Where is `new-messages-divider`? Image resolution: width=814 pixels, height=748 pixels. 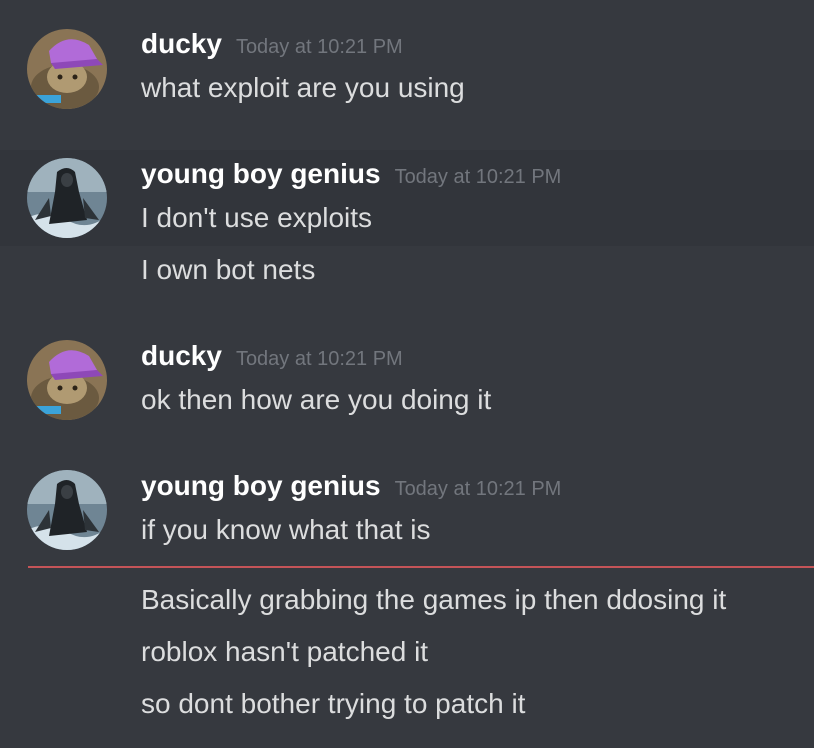 new-messages-divider is located at coordinates (421, 567).